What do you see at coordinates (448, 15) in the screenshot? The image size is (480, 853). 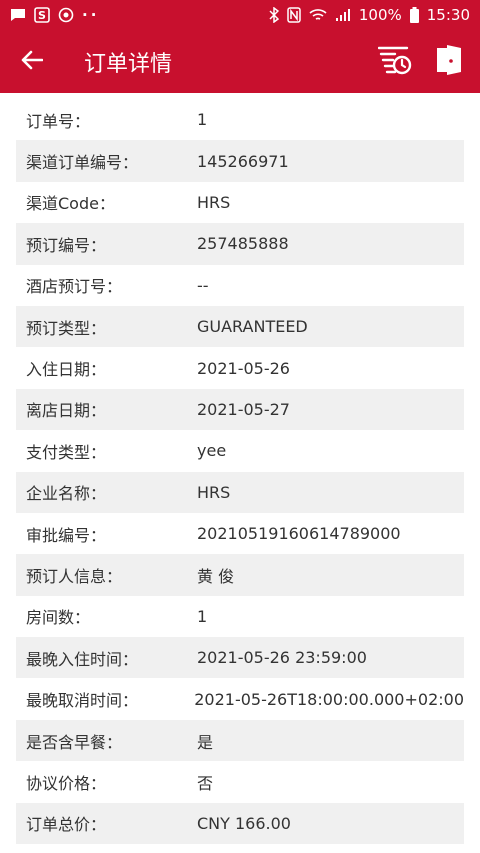 I see `clock: 15:30` at bounding box center [448, 15].